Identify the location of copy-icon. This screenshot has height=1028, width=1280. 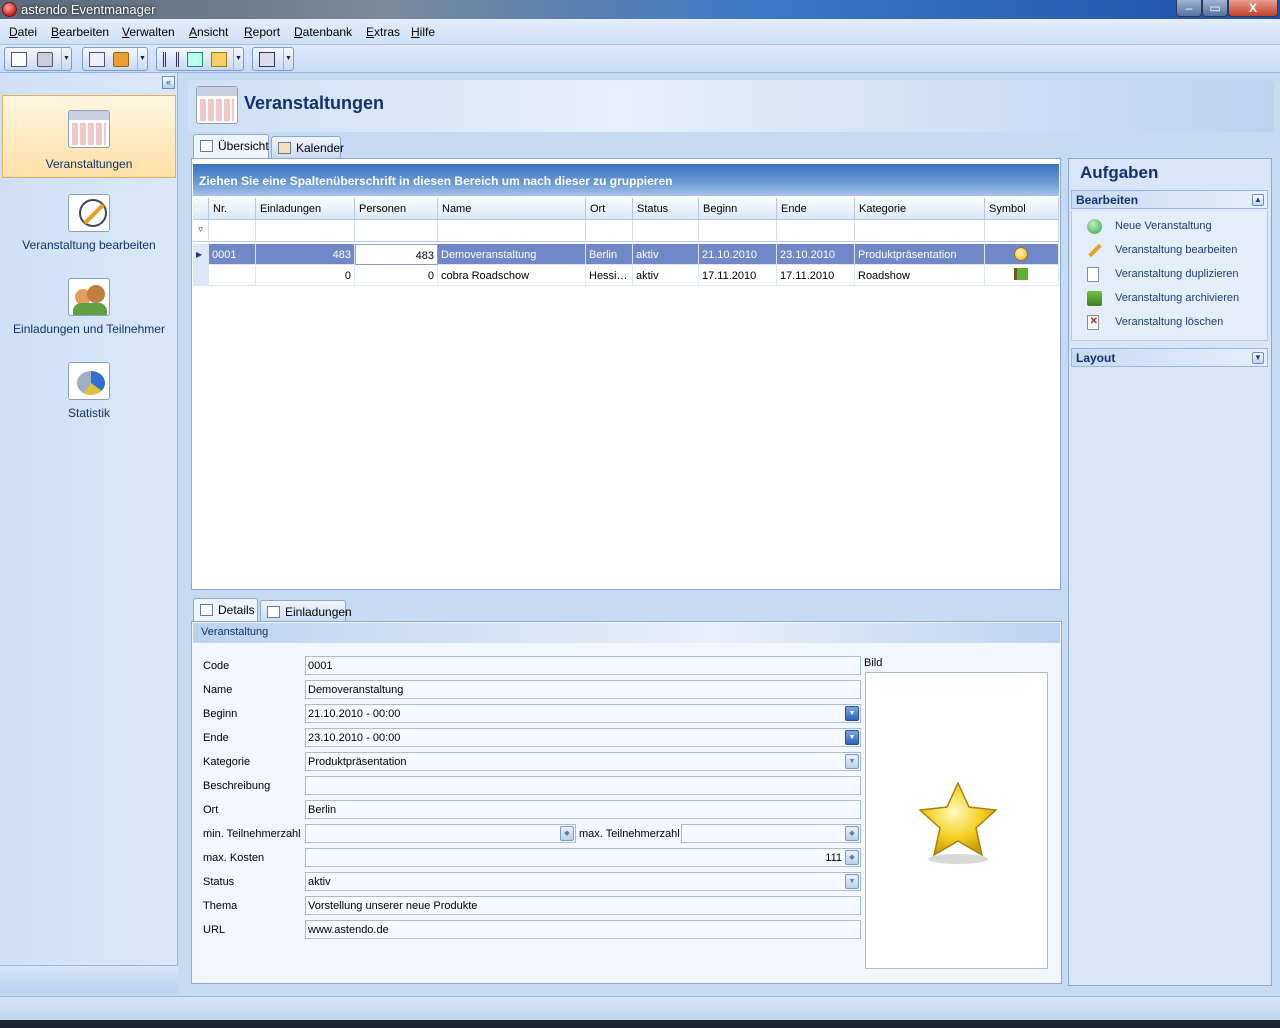
(19, 59).